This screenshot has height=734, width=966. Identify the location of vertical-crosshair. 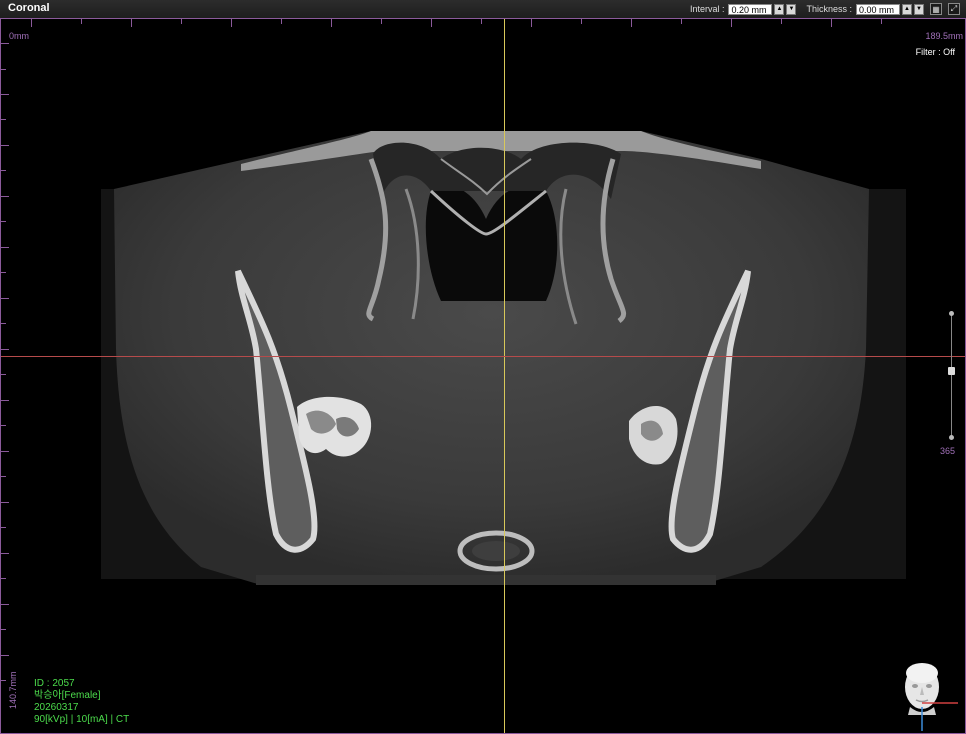
(504, 376).